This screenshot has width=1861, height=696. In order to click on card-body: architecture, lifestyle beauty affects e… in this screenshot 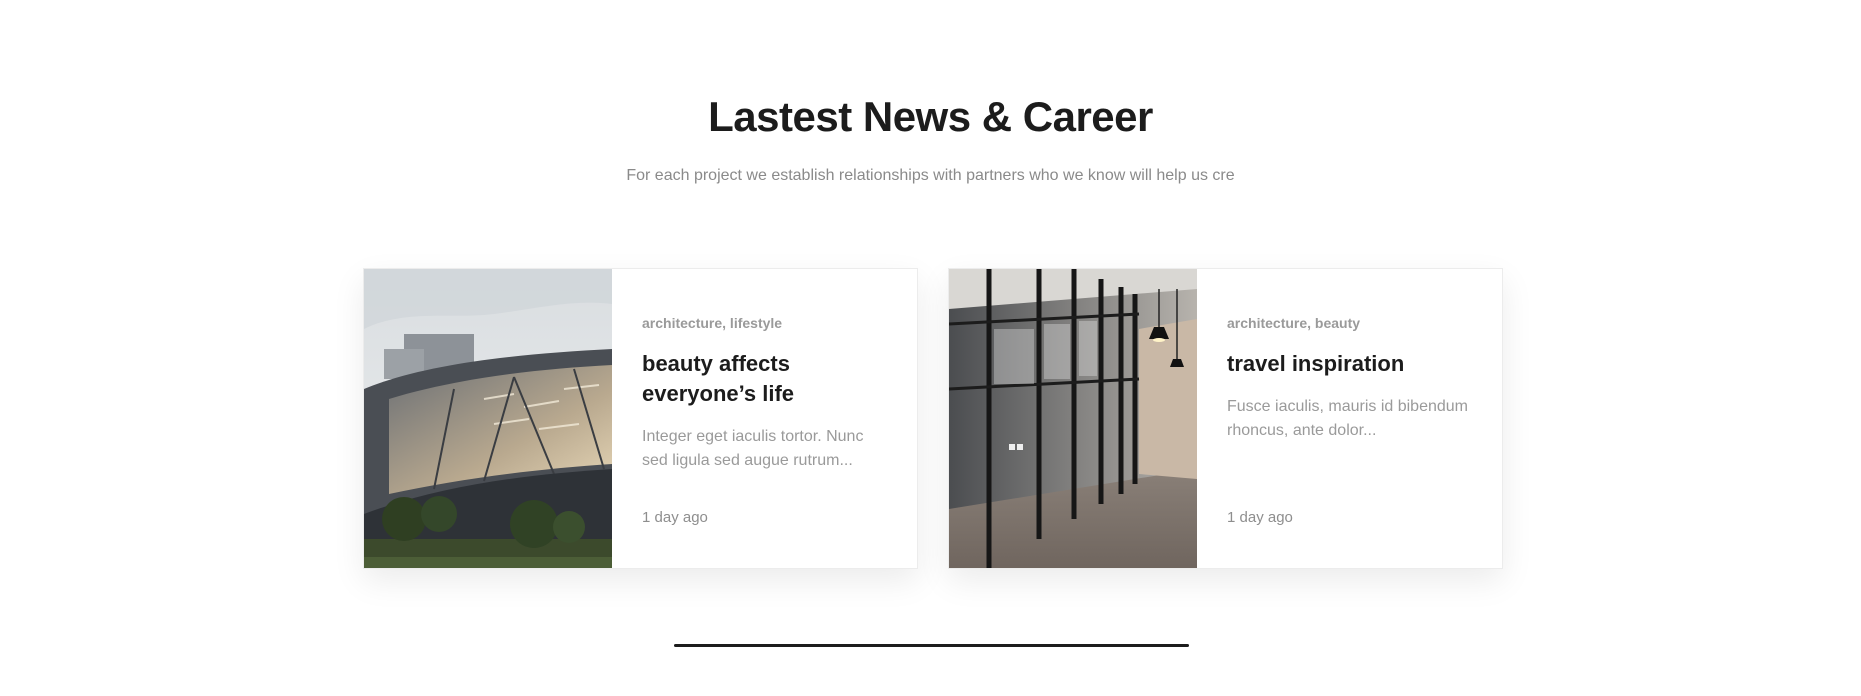, I will do `click(764, 418)`.